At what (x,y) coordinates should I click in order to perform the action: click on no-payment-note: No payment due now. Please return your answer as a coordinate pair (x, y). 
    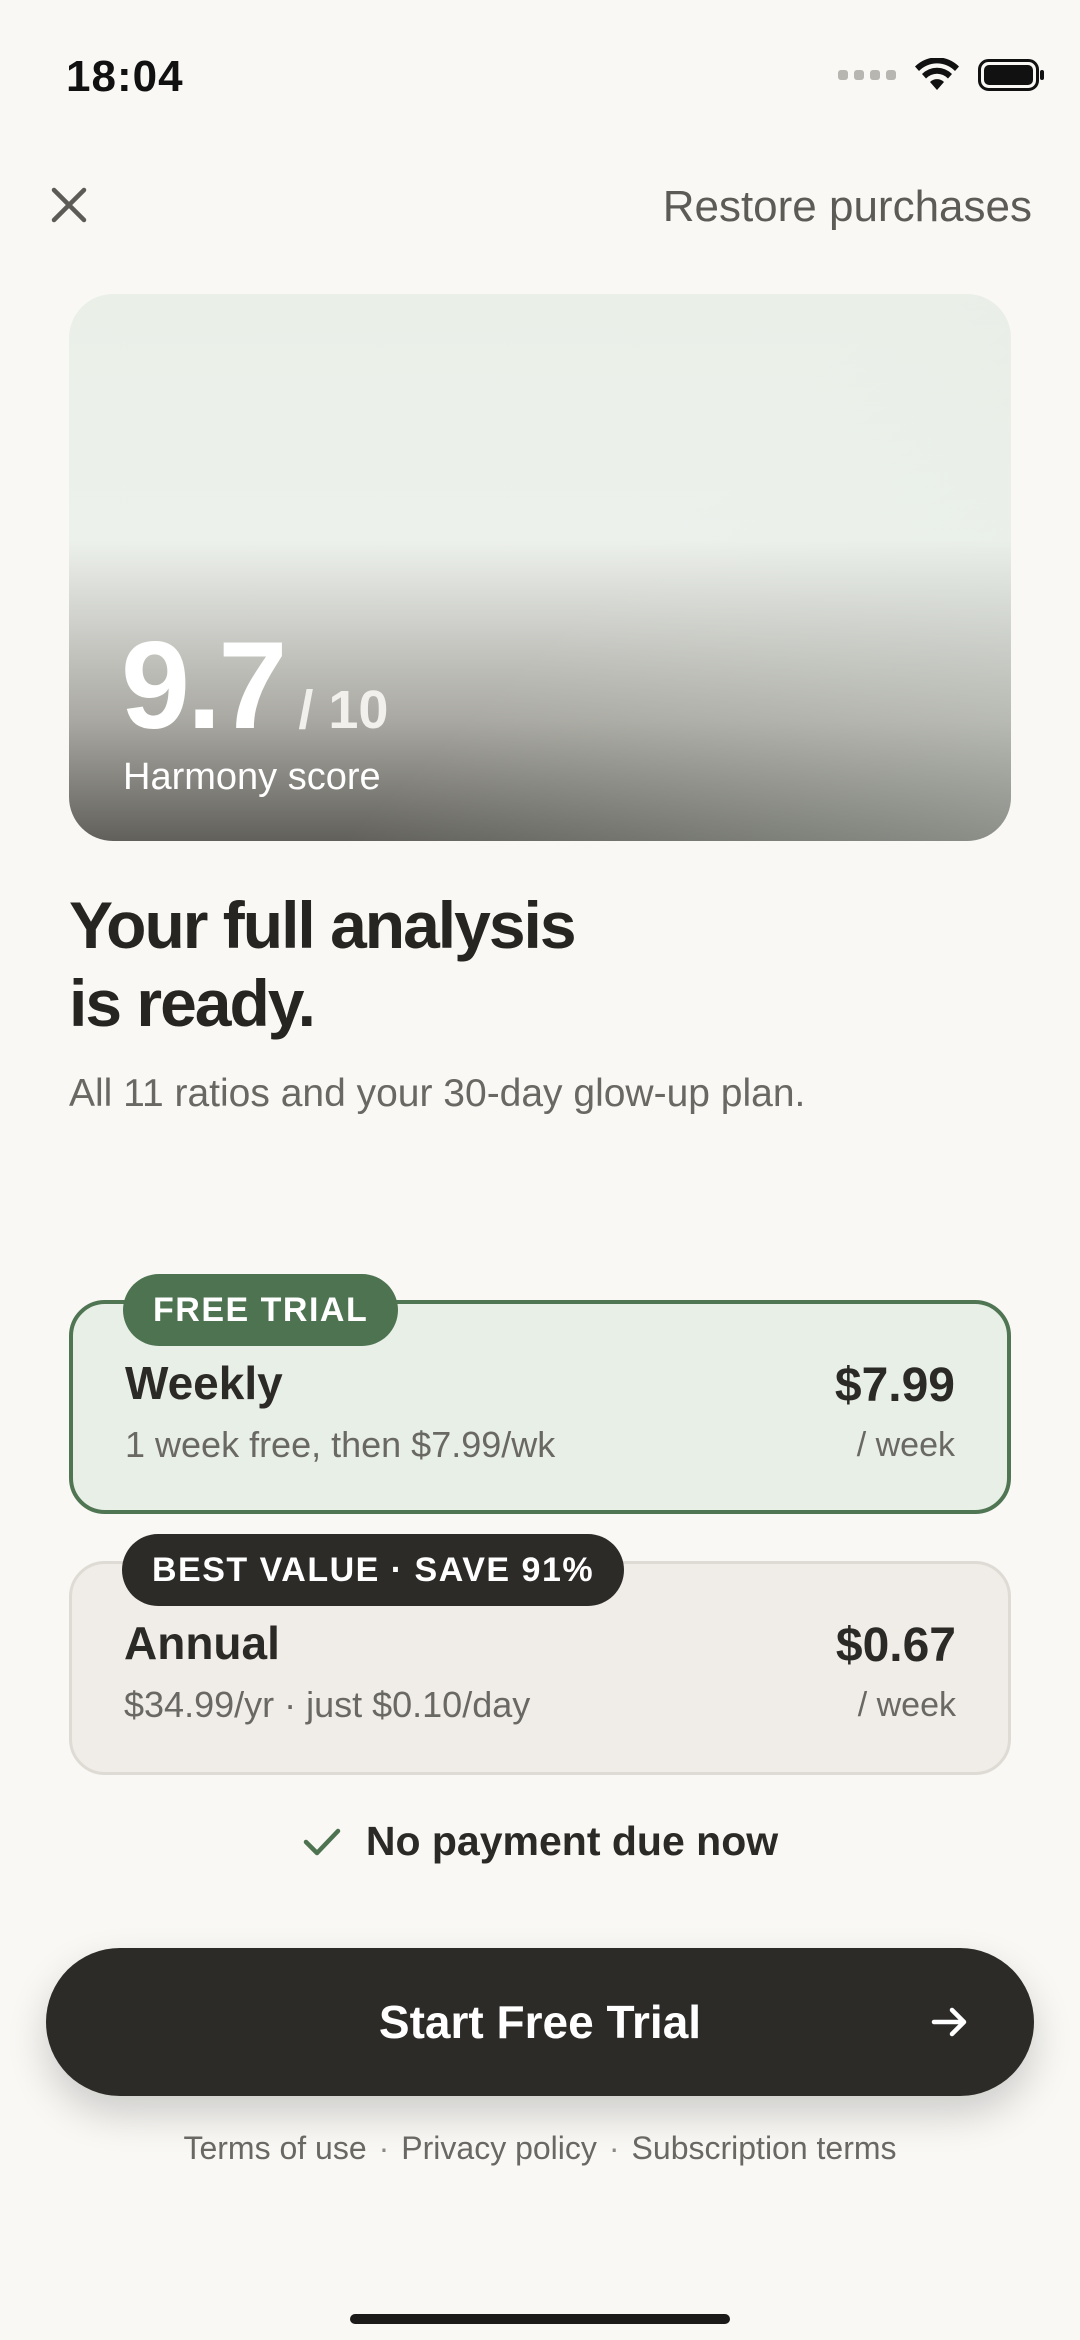
    Looking at the image, I should click on (540, 1841).